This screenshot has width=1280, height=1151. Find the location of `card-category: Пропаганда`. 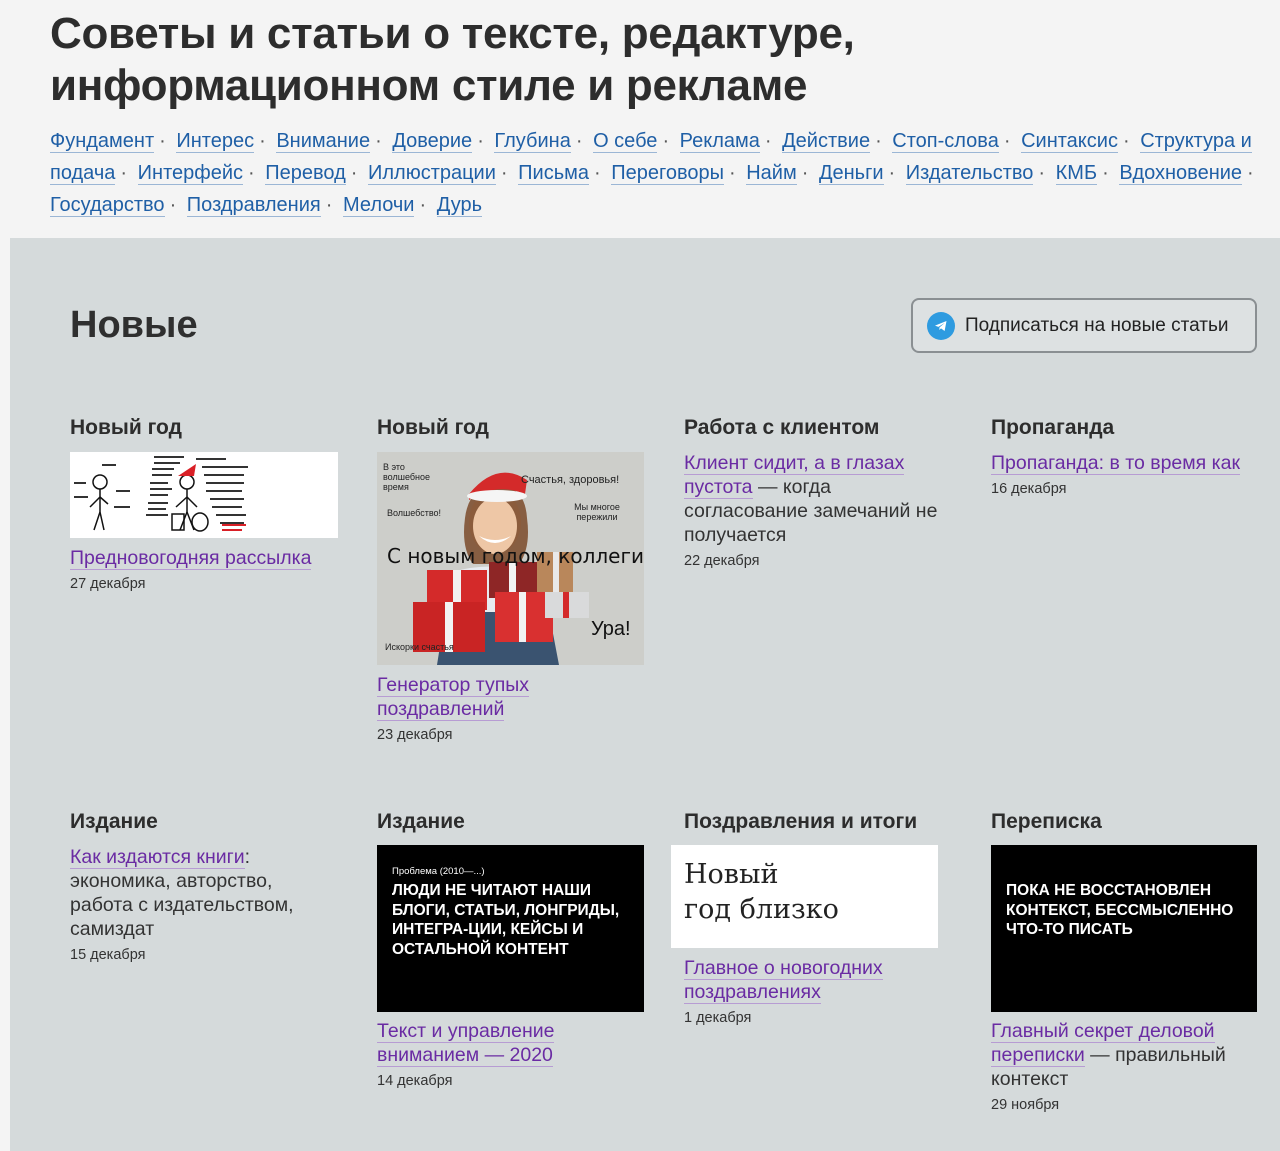

card-category: Пропаганда is located at coordinates (1053, 427).